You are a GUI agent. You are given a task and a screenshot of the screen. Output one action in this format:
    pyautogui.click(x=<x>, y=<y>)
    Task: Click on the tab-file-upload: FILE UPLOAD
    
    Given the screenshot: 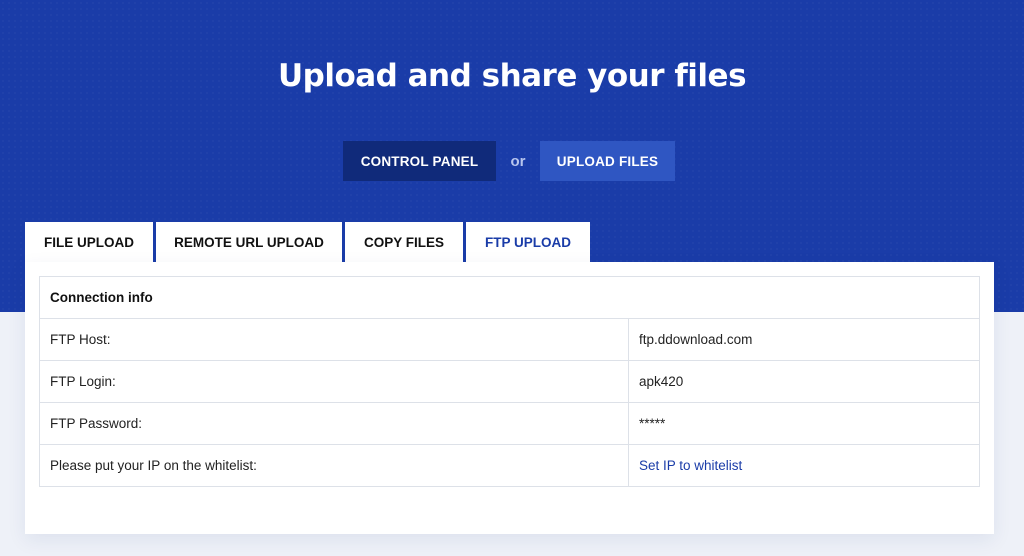 What is the action you would take?
    pyautogui.click(x=89, y=242)
    